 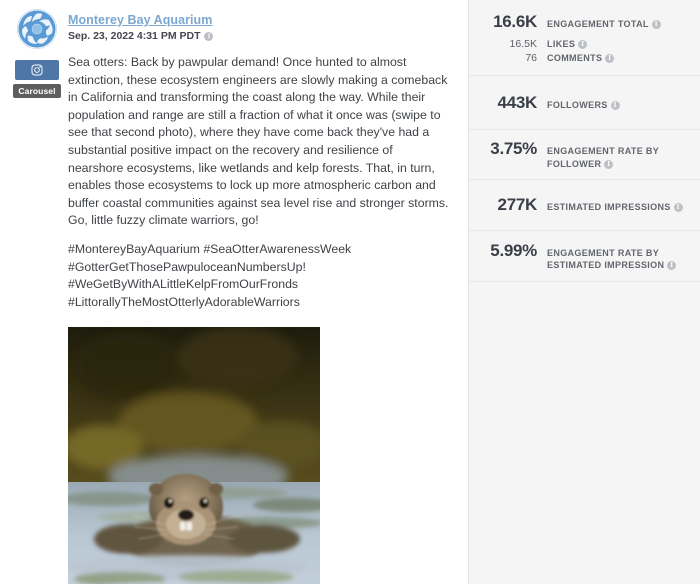 I want to click on metric-label-text: ENGAGEMENT RATE BY FOLLOWER, so click(x=603, y=157).